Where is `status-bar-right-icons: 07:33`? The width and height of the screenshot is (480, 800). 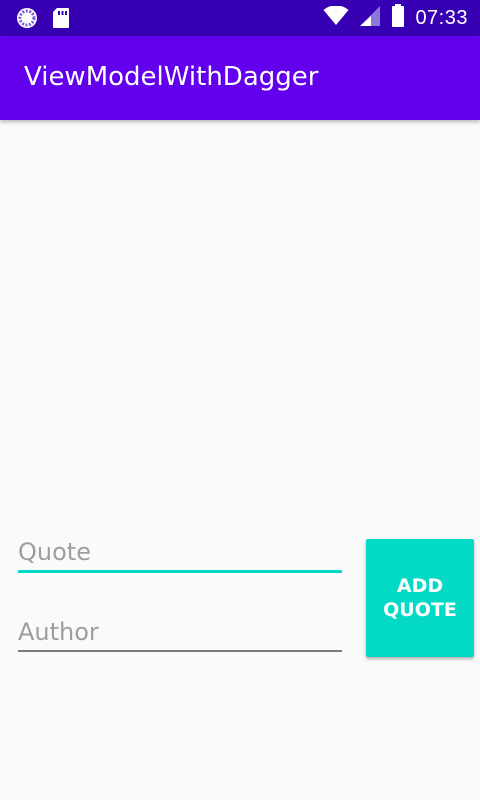 status-bar-right-icons: 07:33 is located at coordinates (395, 18).